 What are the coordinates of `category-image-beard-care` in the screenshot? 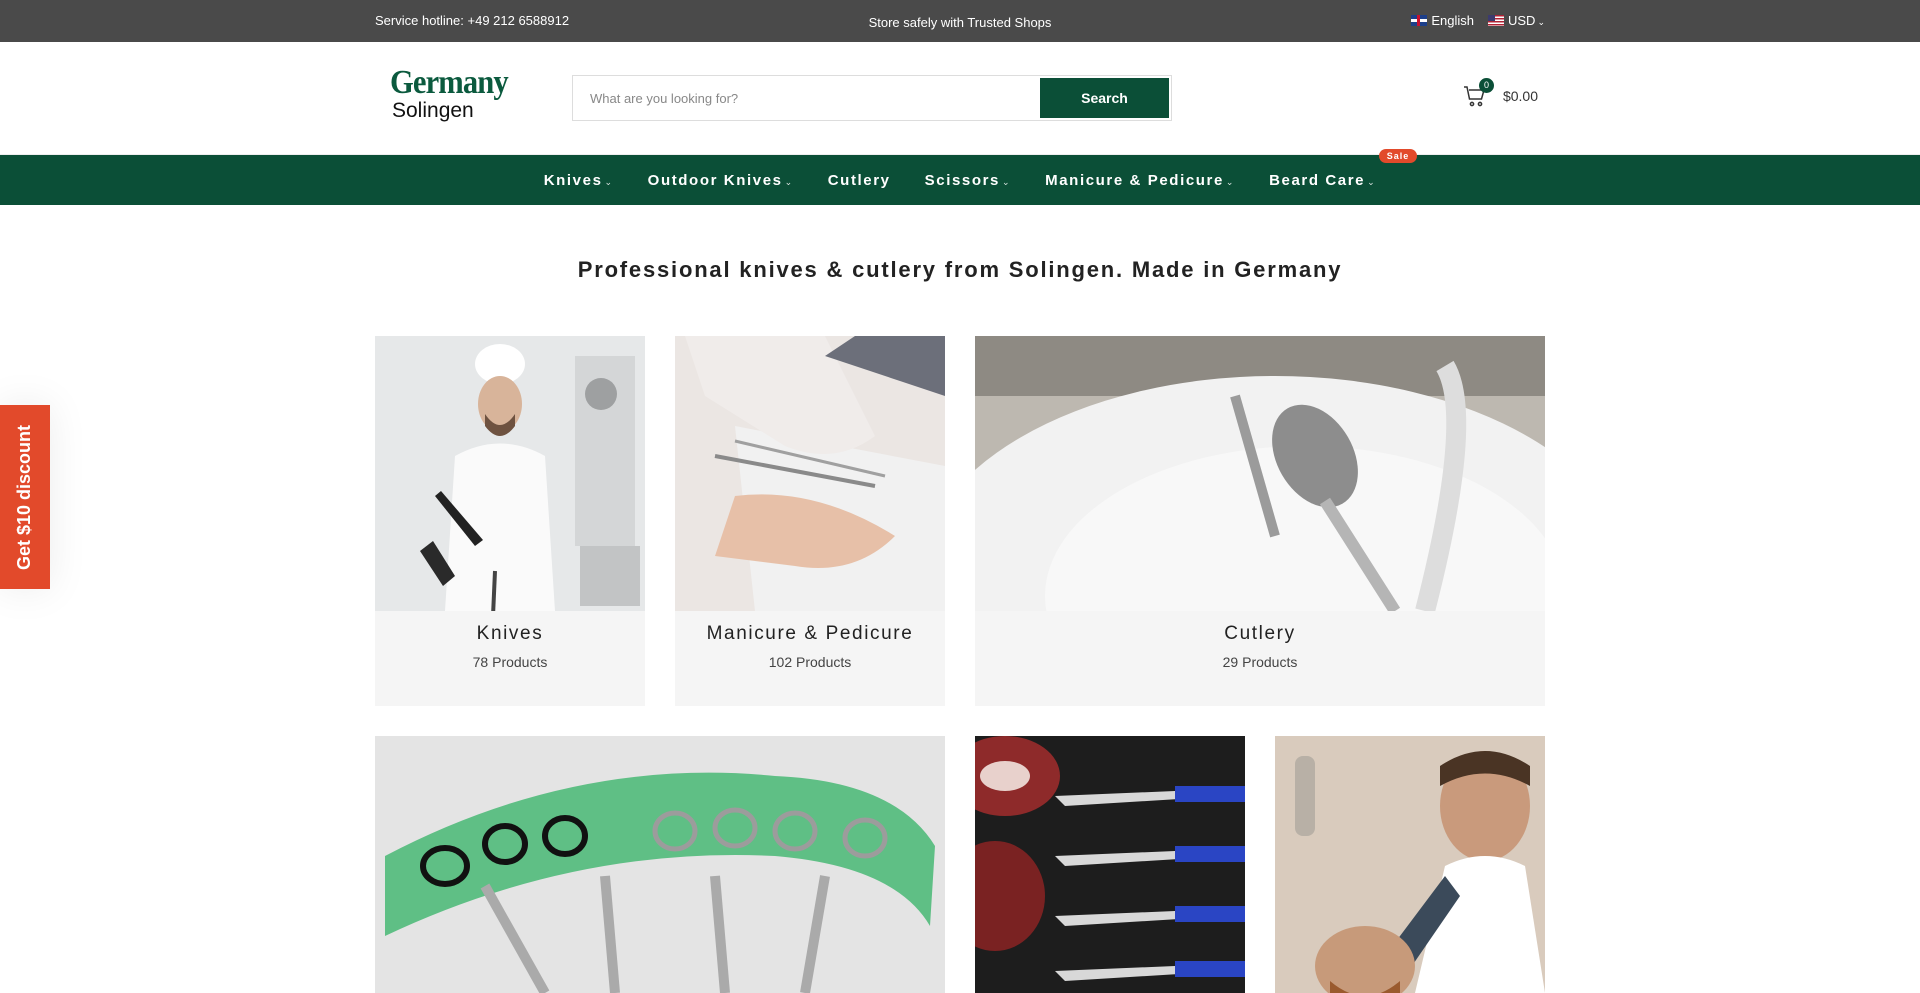 It's located at (1410, 864).